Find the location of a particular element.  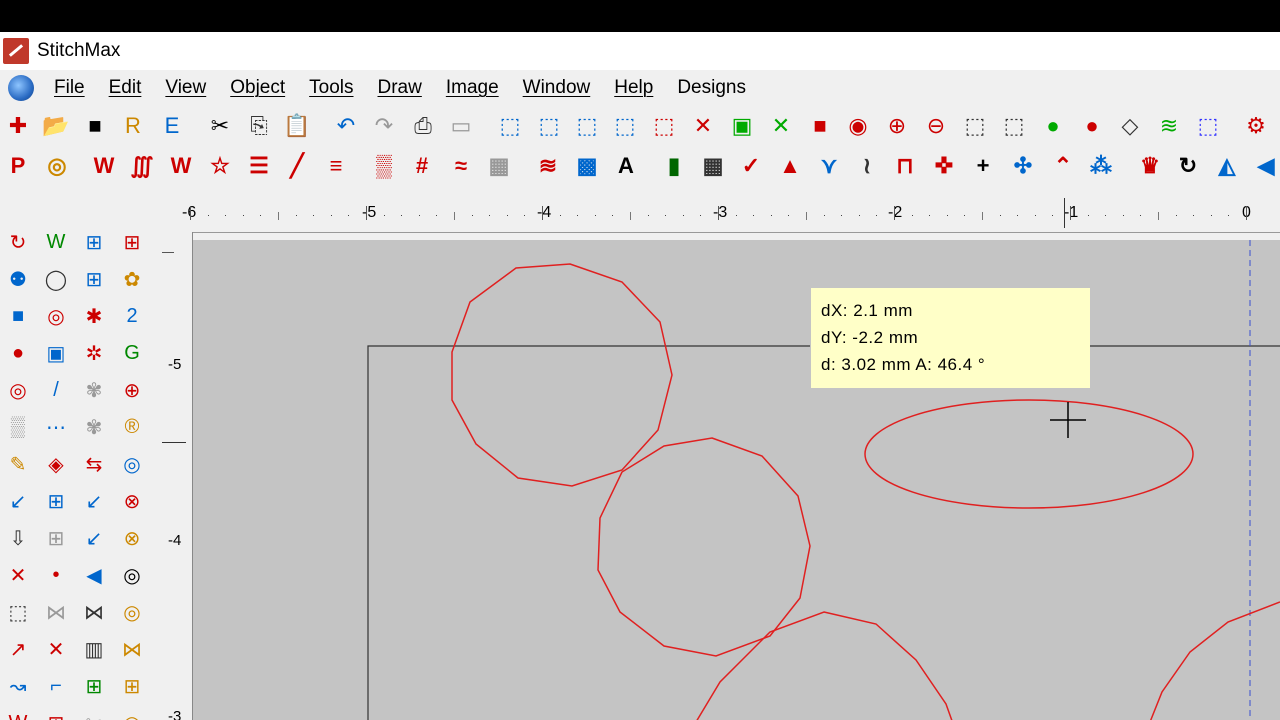

ellipse-object is located at coordinates (1029, 454).